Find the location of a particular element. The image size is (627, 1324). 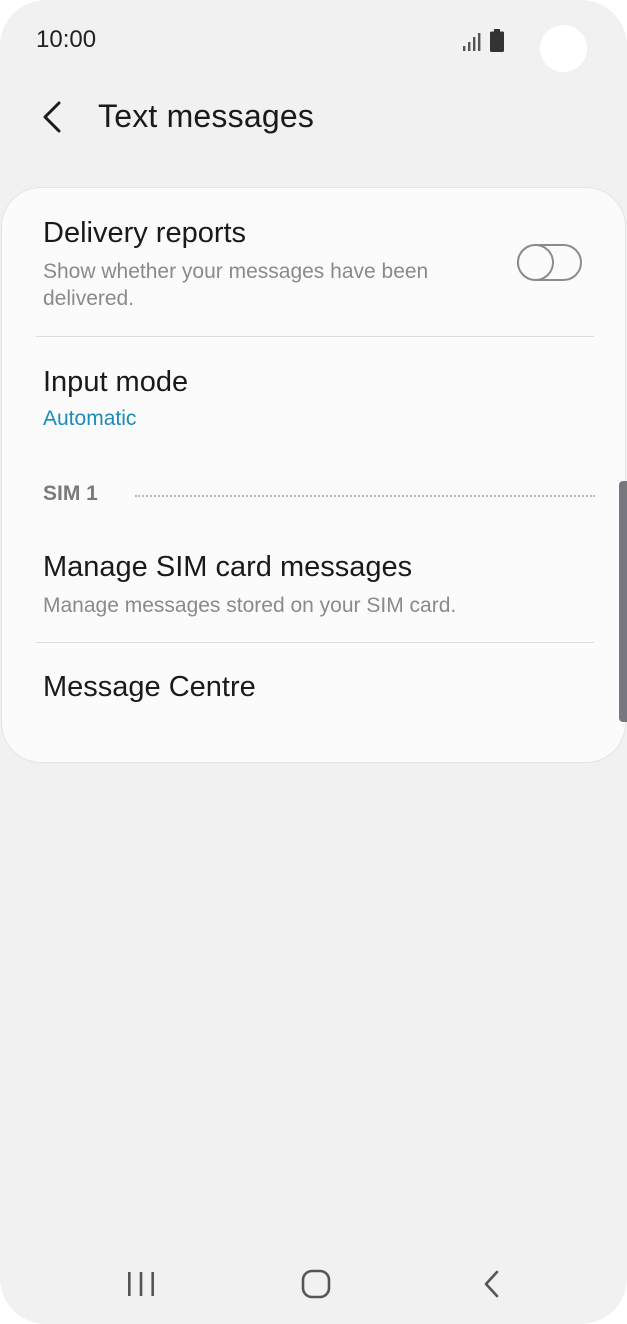

front-camera is located at coordinates (563, 48).